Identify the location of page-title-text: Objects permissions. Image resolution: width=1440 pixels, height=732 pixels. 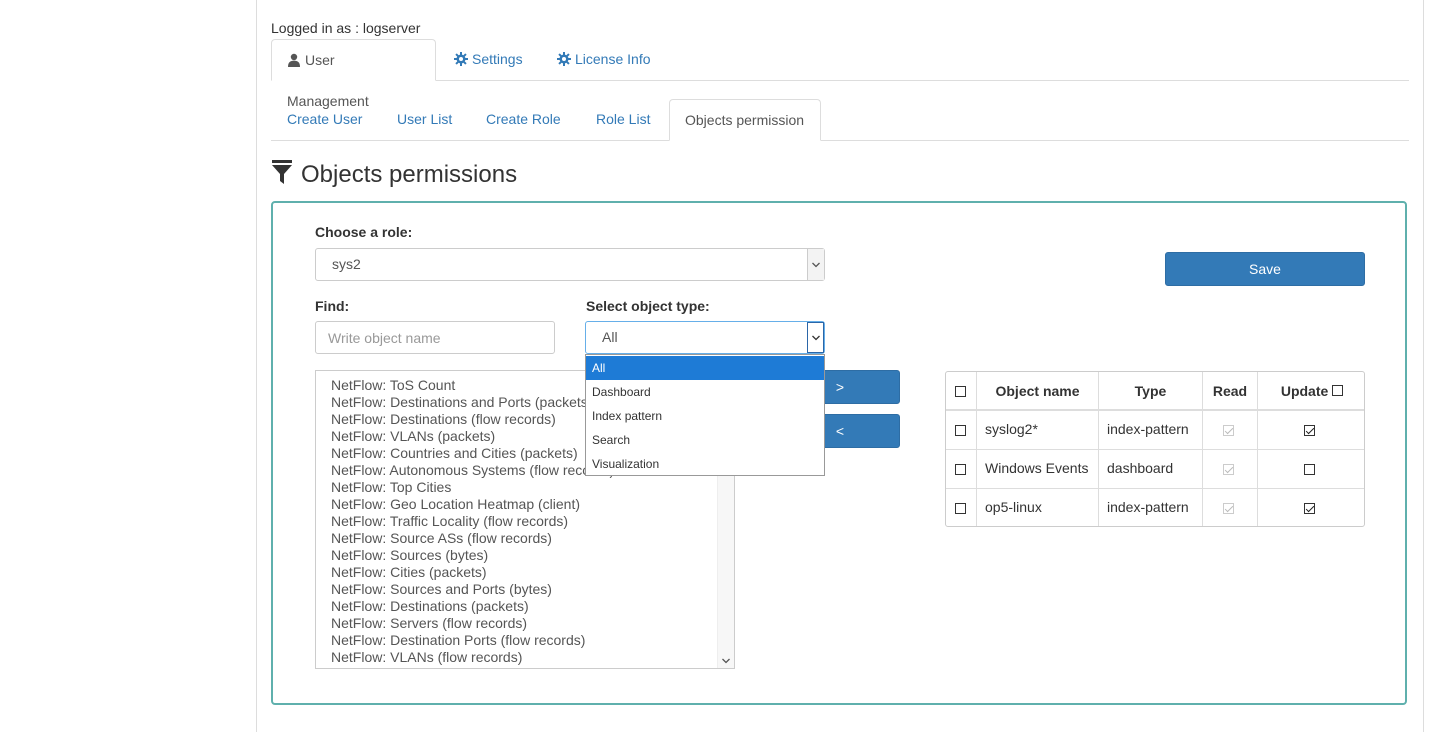
(409, 174).